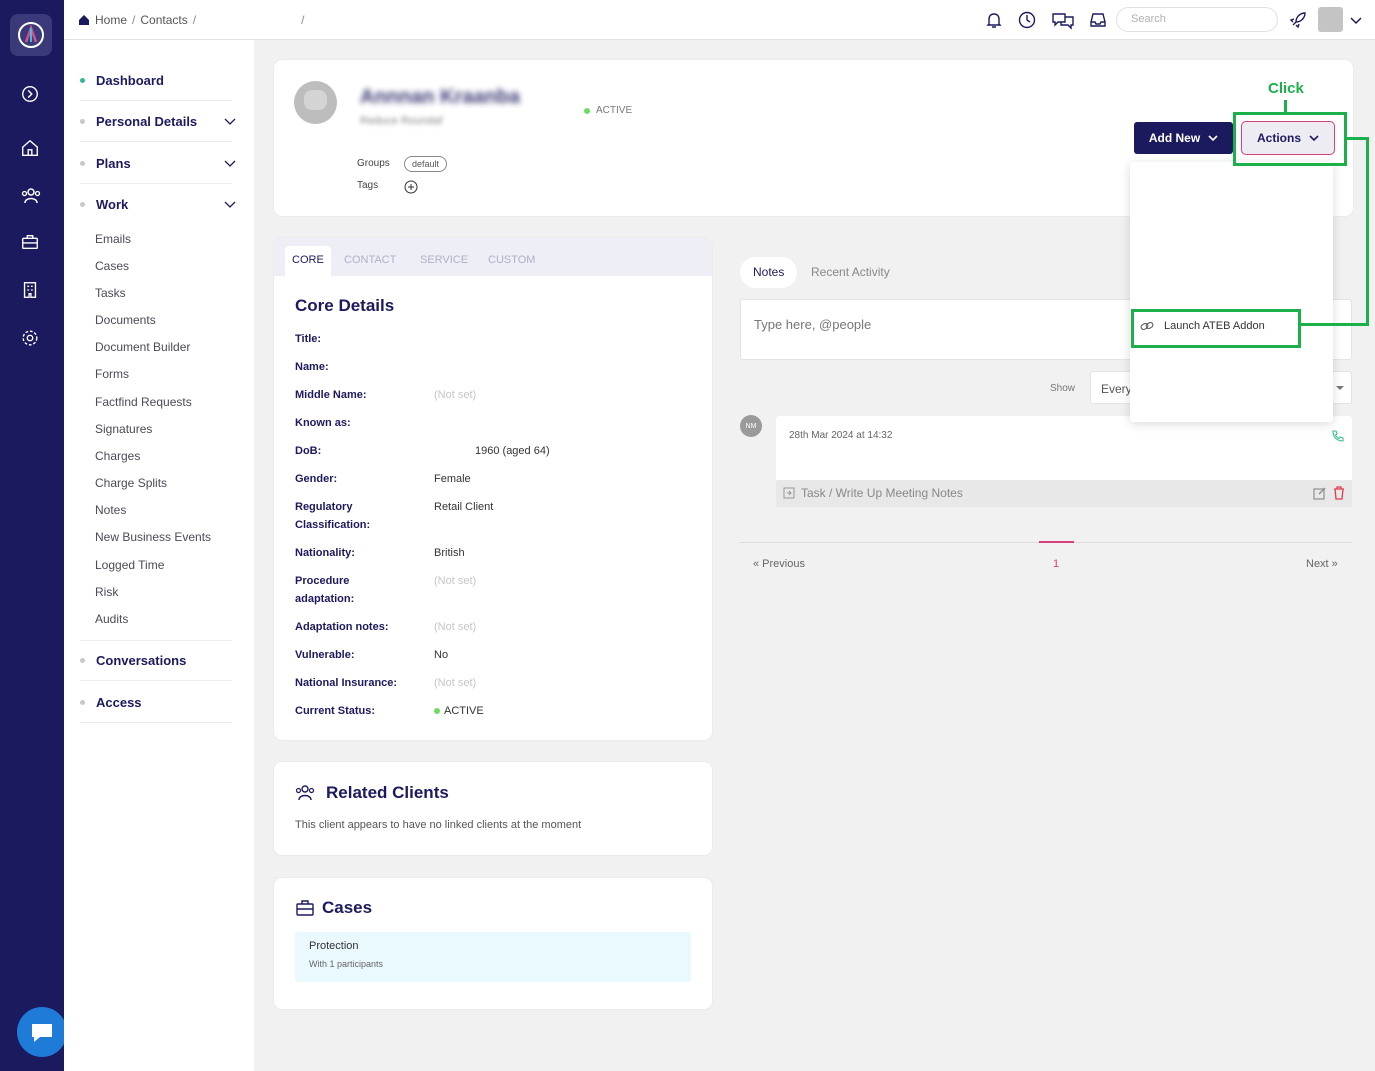 The image size is (1375, 1071). What do you see at coordinates (1056, 542) in the screenshot?
I see `pager-active-indicator` at bounding box center [1056, 542].